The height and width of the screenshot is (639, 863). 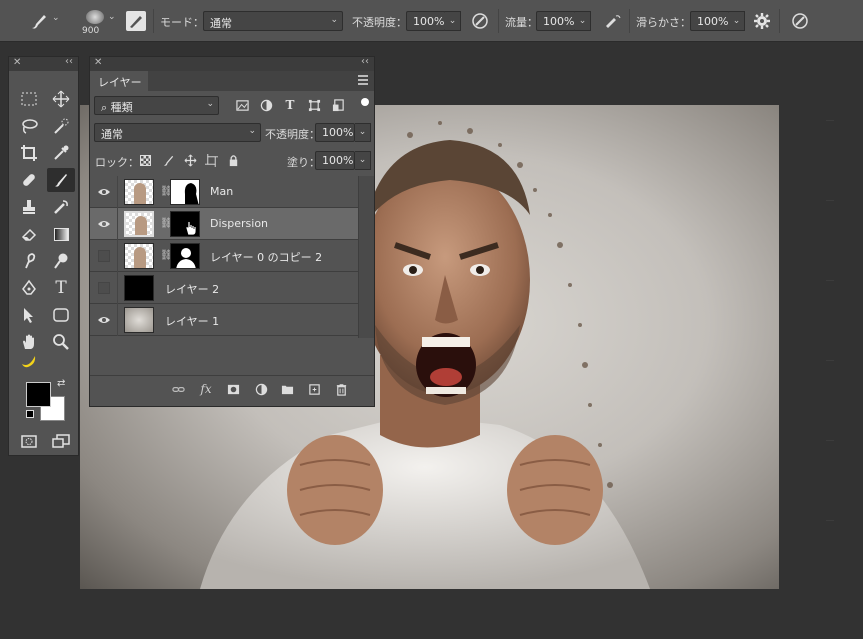 What do you see at coordinates (341, 389) in the screenshot?
I see `trash-icon` at bounding box center [341, 389].